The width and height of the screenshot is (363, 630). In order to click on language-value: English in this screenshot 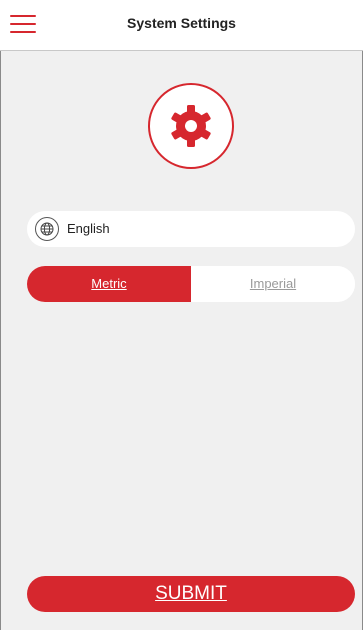, I will do `click(88, 228)`.